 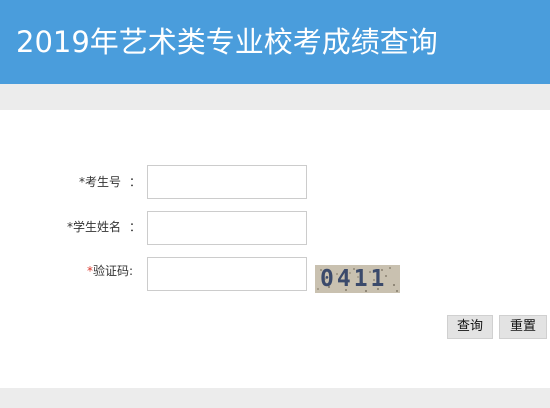 I want to click on student-name-input, so click(x=227, y=228).